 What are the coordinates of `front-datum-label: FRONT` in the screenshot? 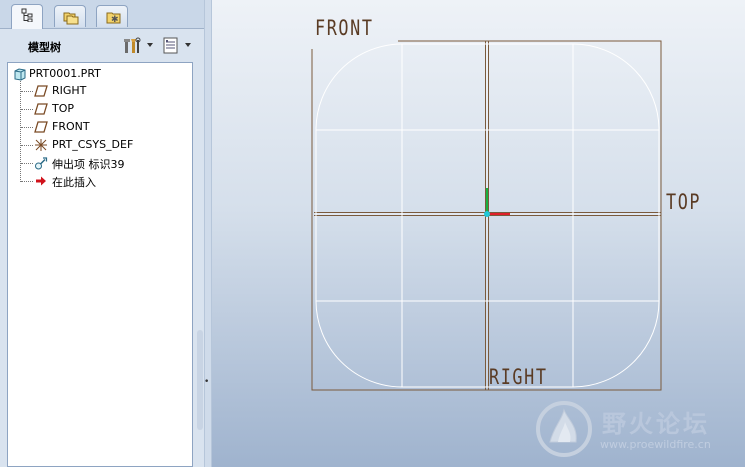 It's located at (344, 28).